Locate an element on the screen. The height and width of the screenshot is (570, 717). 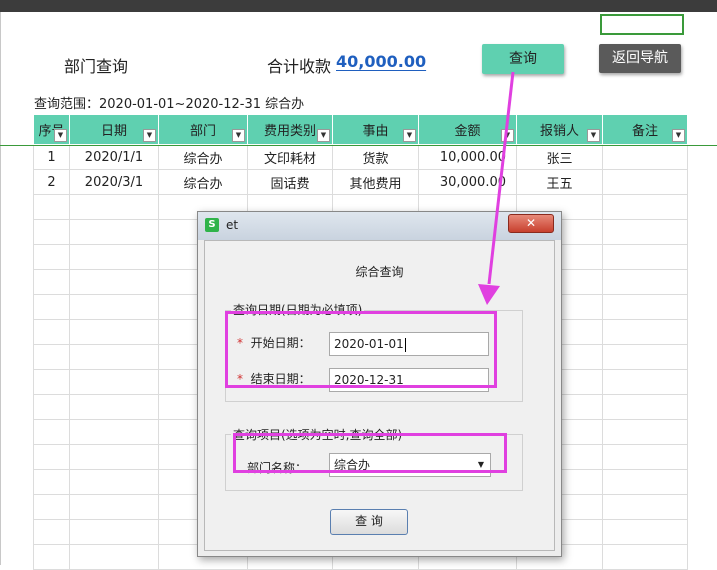
annotation-arrow is located at coordinates (496, 188).